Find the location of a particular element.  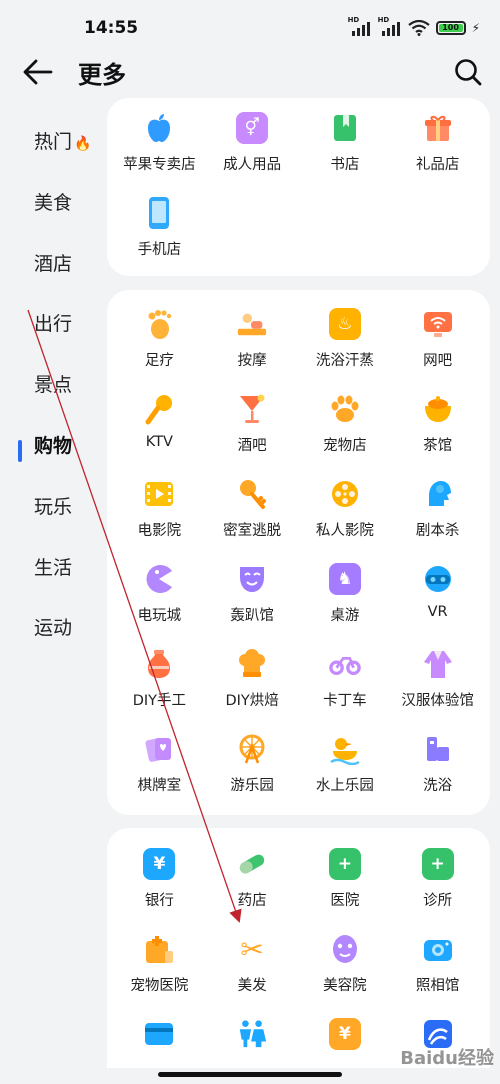

sidebar-item-hotel: 酒店 is located at coordinates (50, 264).